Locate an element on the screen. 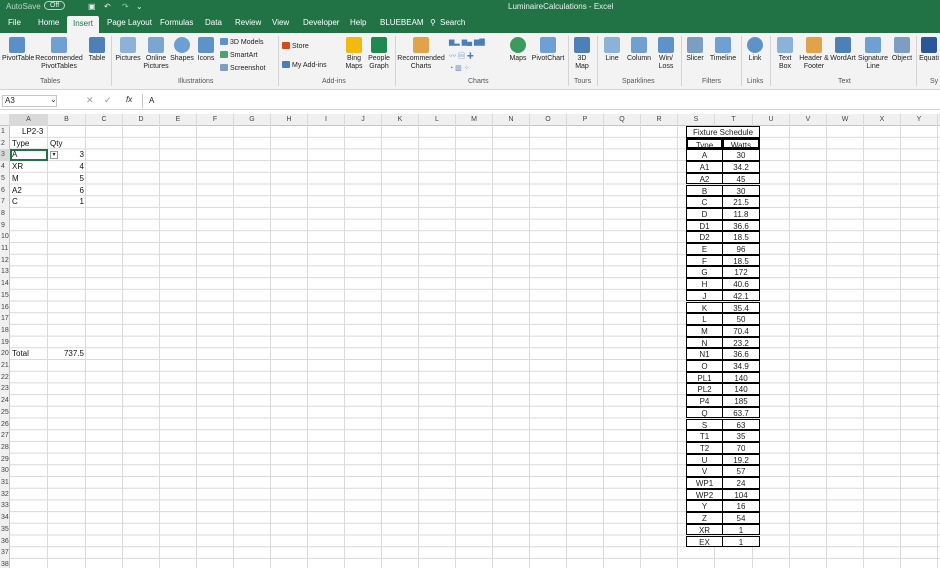 This screenshot has height=571, width=940. fixture-watts-cell: 140 is located at coordinates (741, 377).